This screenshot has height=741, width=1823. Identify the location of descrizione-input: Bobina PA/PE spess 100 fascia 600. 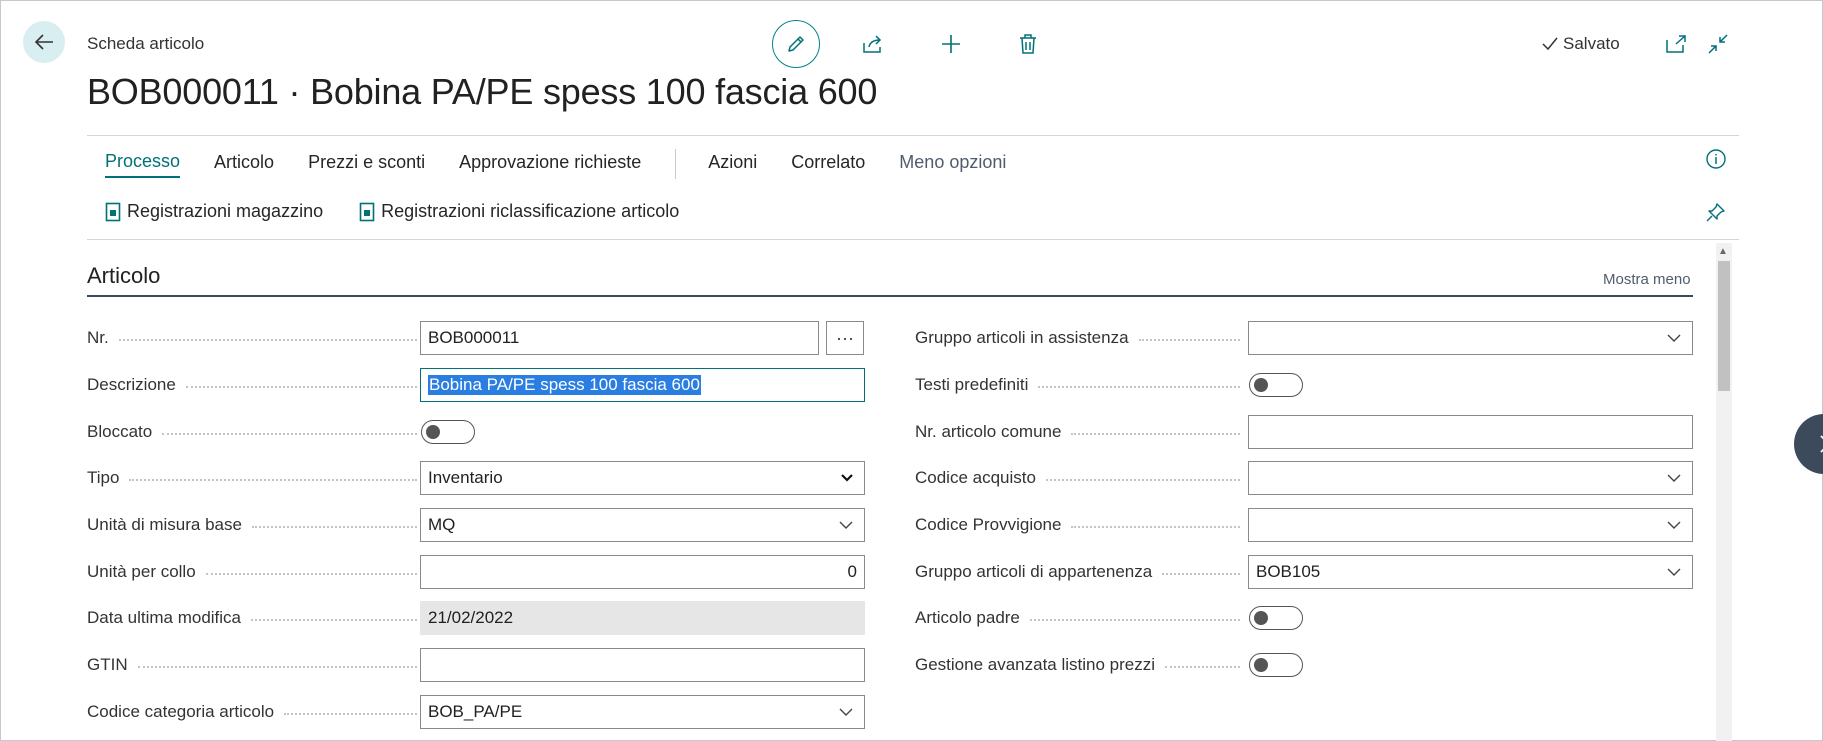
(642, 385).